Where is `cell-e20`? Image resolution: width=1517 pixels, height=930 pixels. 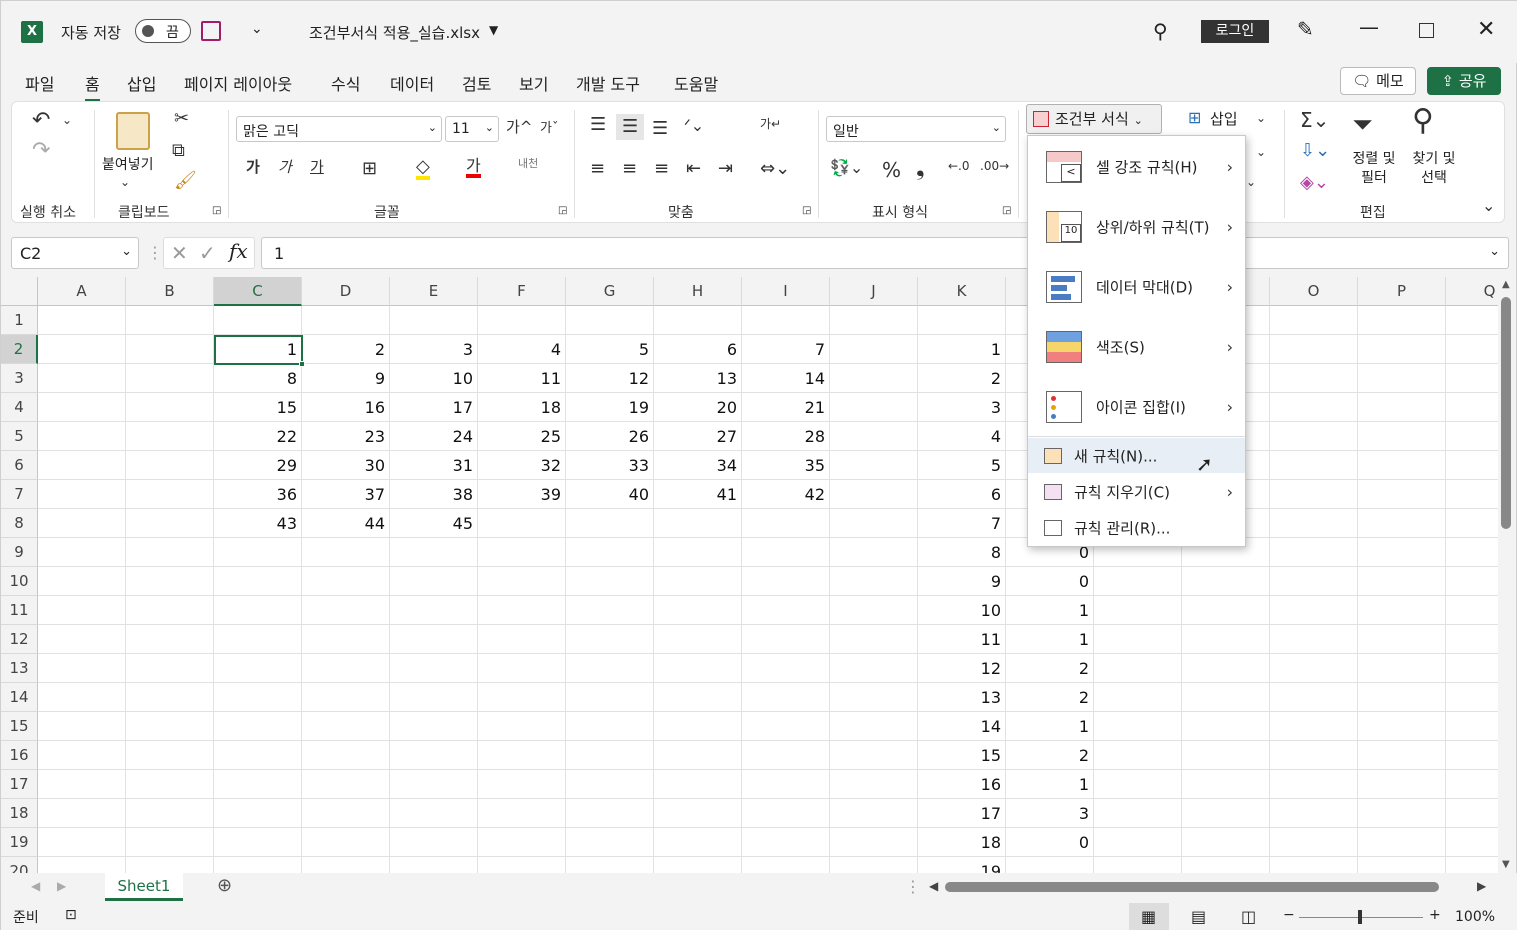 cell-e20 is located at coordinates (434, 865).